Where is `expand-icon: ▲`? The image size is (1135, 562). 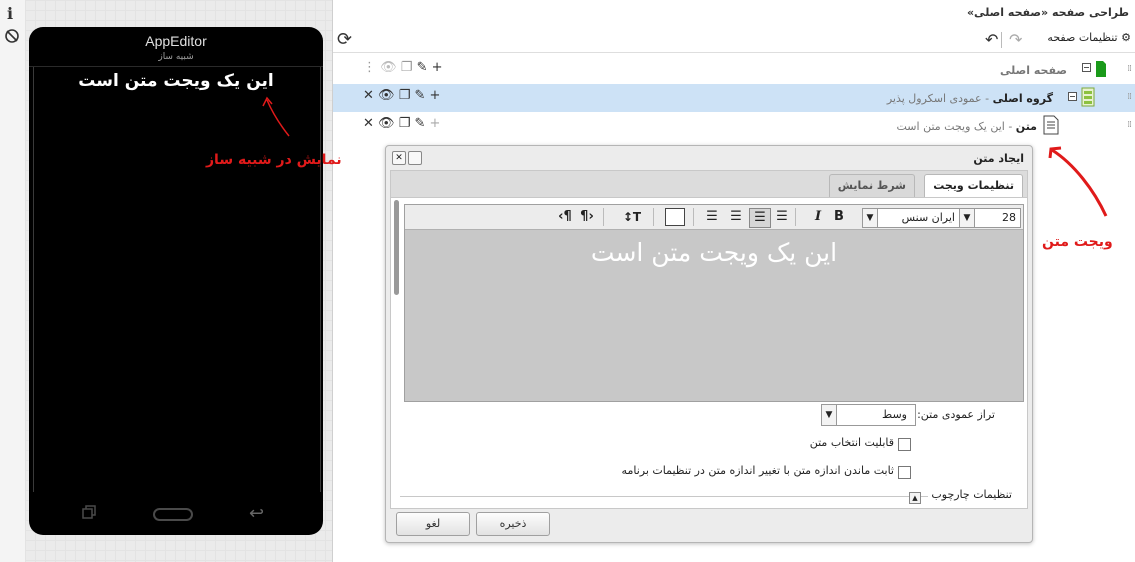
expand-icon: ▲ is located at coordinates (915, 498).